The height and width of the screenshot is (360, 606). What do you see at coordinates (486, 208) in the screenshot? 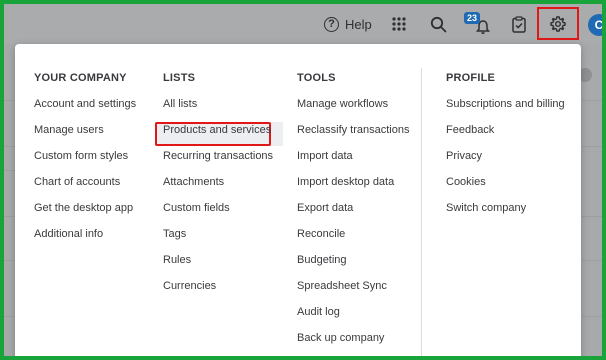
I see `menu-item-switch-company: Switch company` at bounding box center [486, 208].